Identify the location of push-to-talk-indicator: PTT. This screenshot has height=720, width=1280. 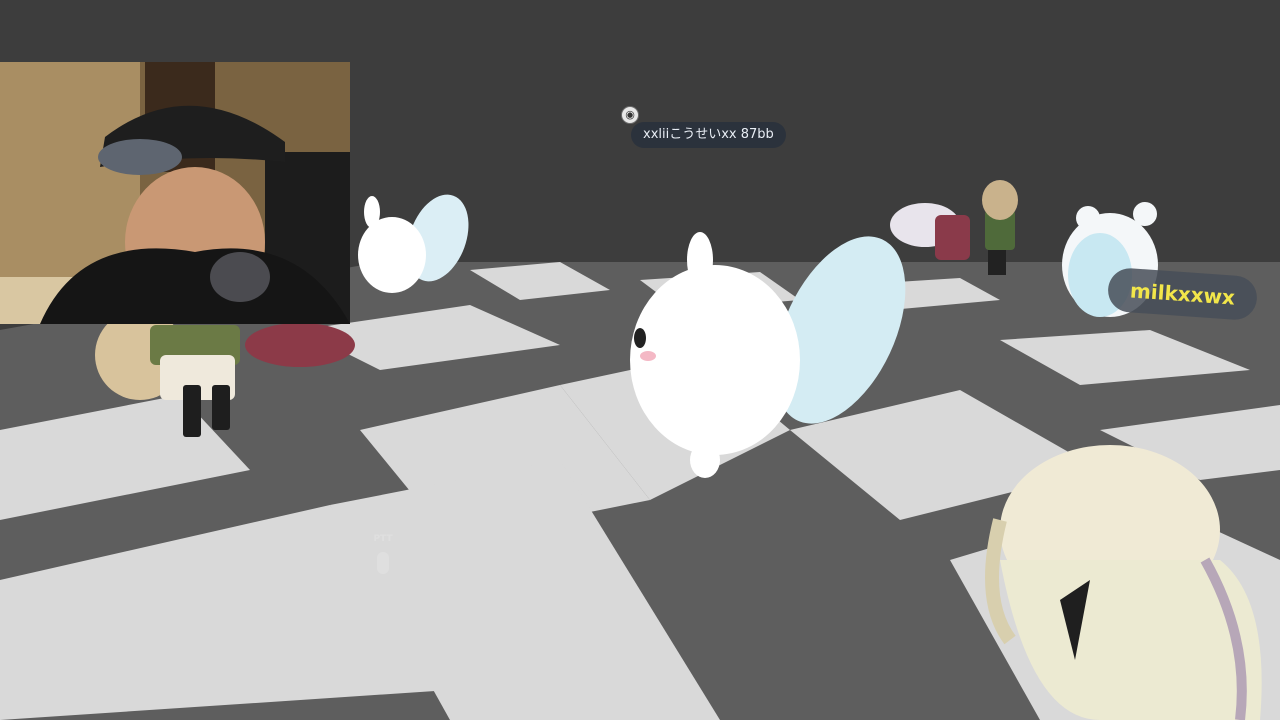
(383, 563).